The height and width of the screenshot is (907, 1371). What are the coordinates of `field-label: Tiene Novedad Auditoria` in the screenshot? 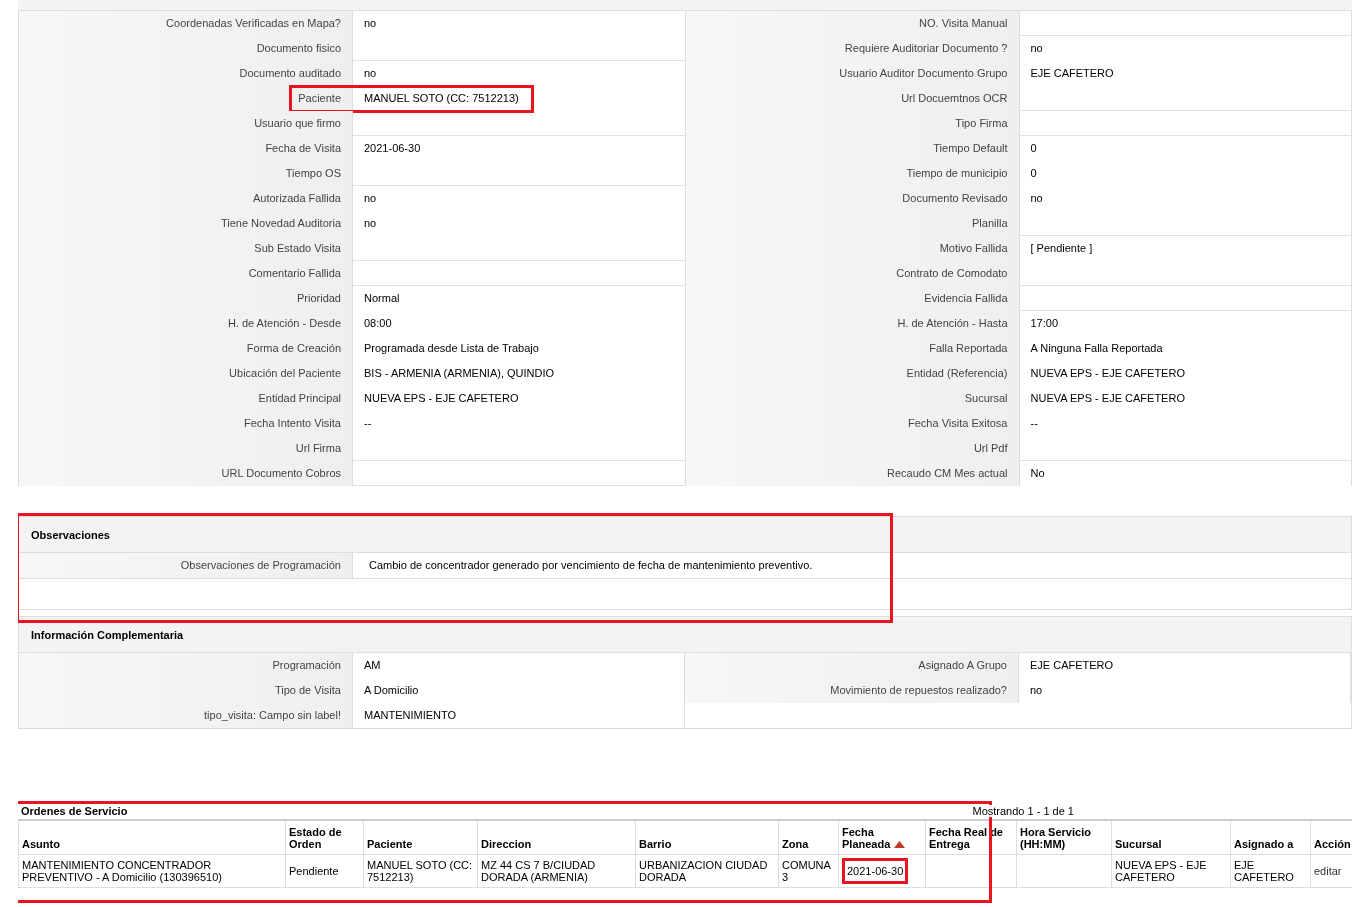 It's located at (186, 223).